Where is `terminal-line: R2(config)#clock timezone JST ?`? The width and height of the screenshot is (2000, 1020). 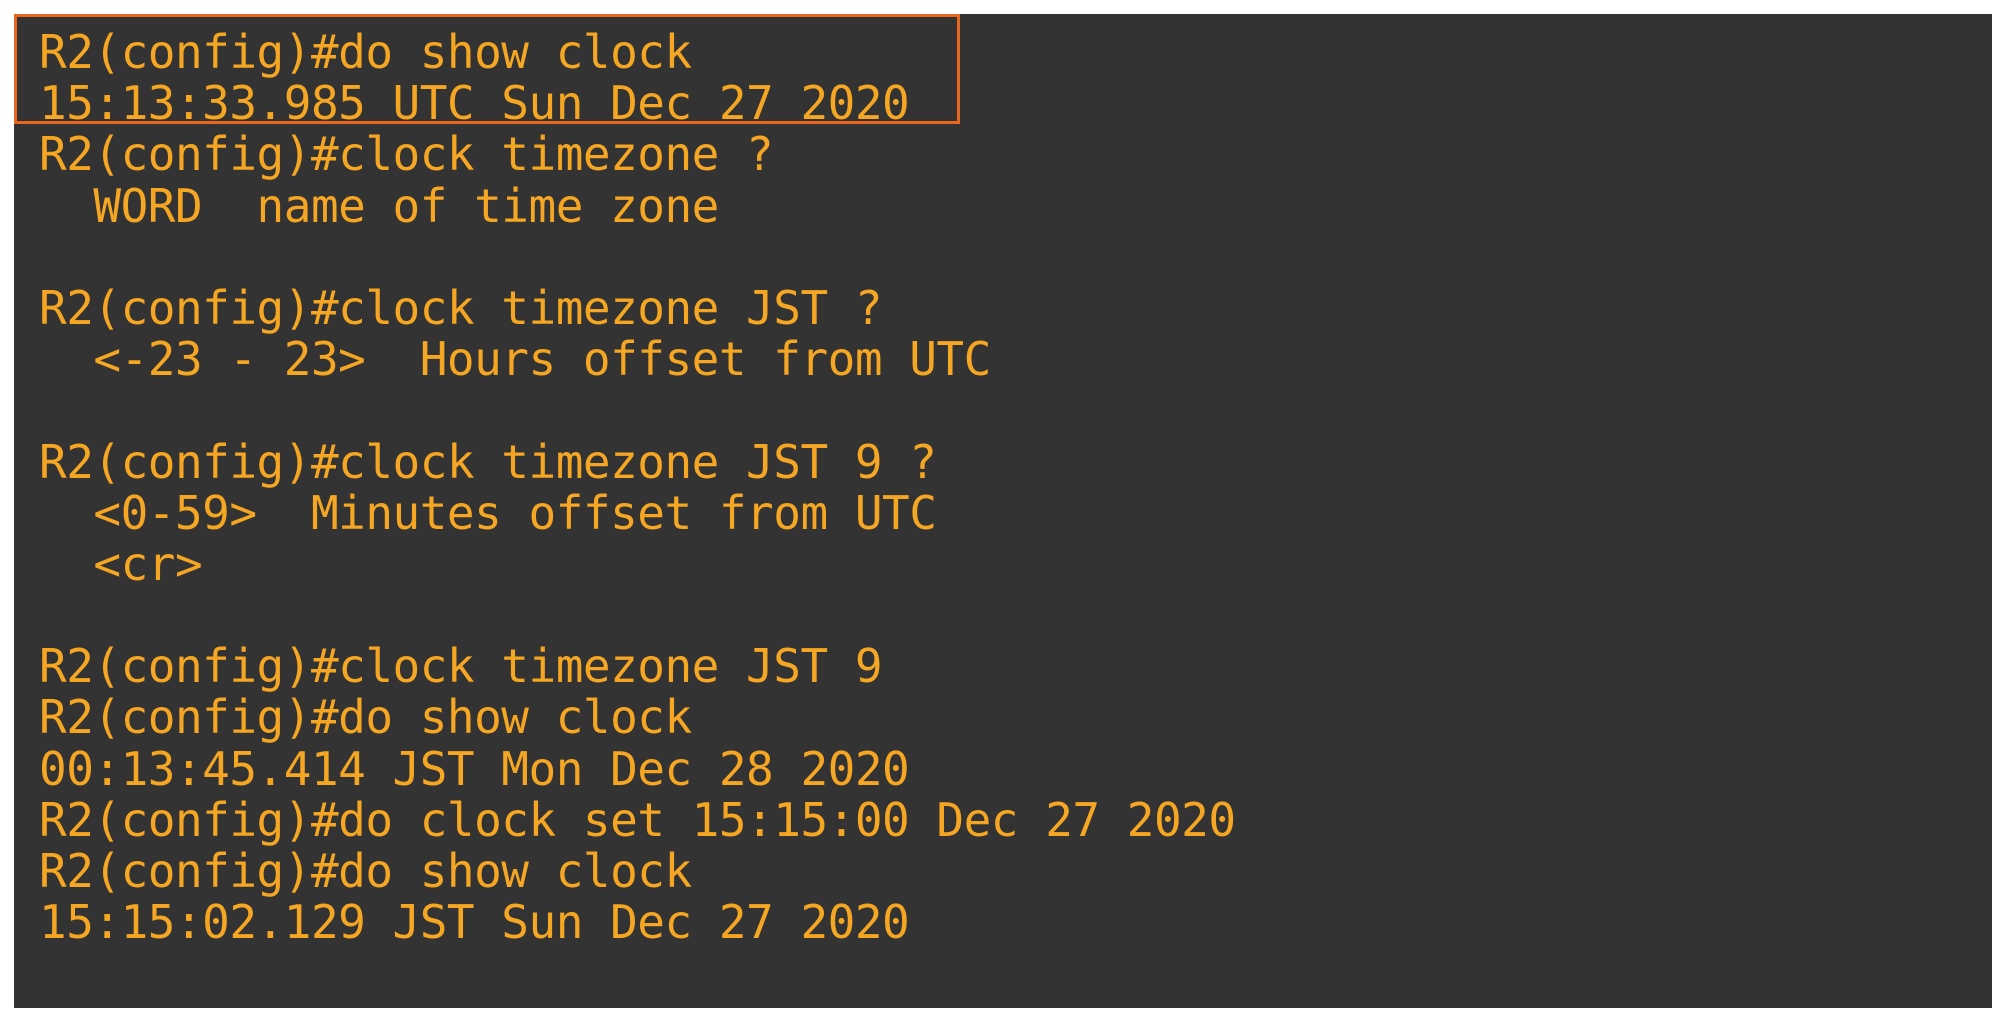 terminal-line: R2(config)#clock timezone JST ? is located at coordinates (461, 307).